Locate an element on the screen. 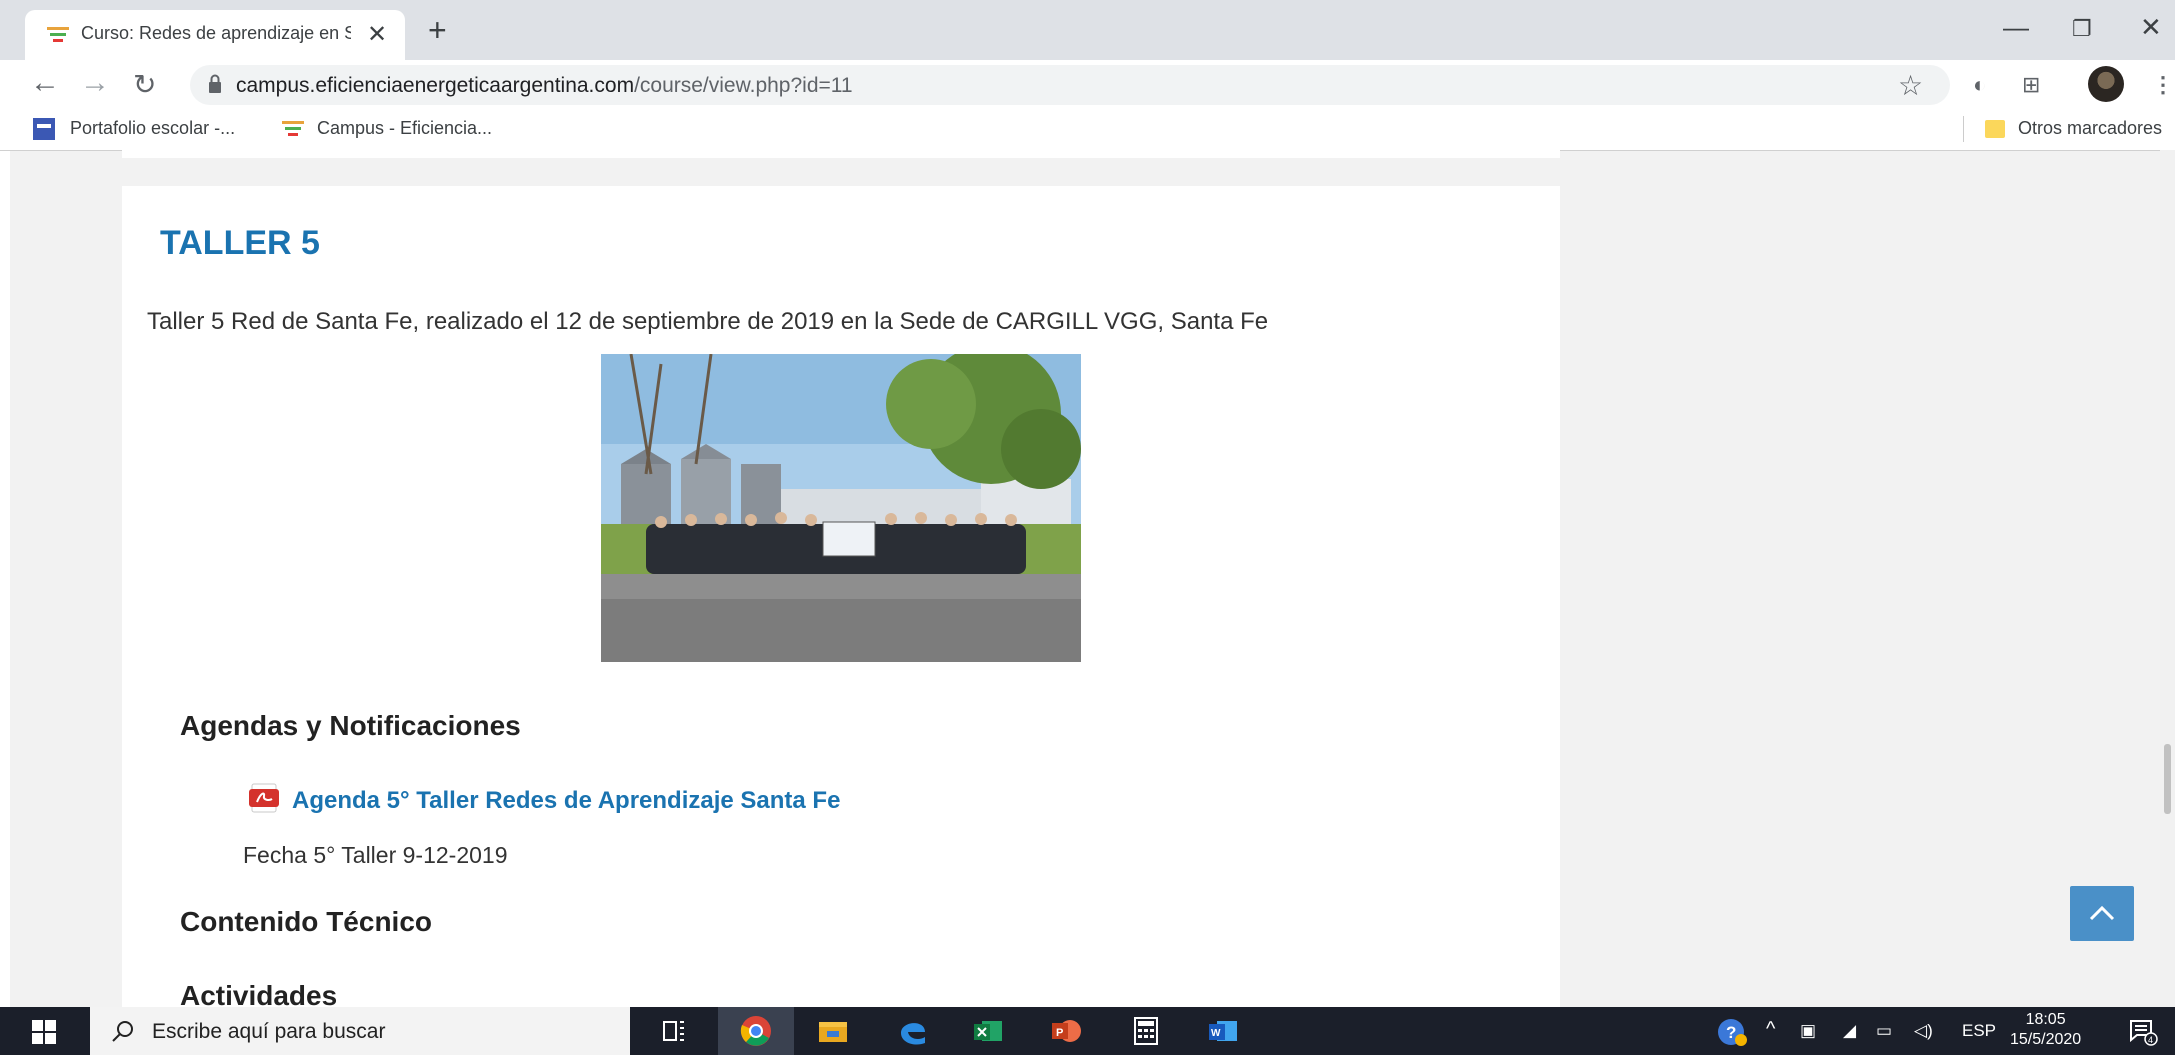 This screenshot has height=1055, width=2175. section-title: TALLER 5 is located at coordinates (240, 243).